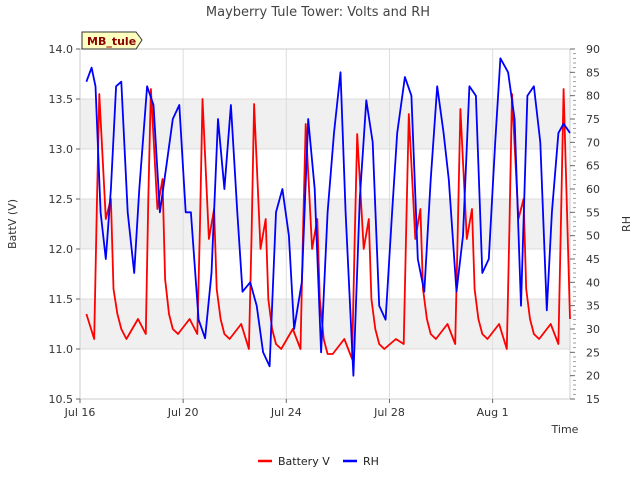  Describe the element at coordinates (593, 282) in the screenshot. I see `y-right-tick-label: 40` at that location.